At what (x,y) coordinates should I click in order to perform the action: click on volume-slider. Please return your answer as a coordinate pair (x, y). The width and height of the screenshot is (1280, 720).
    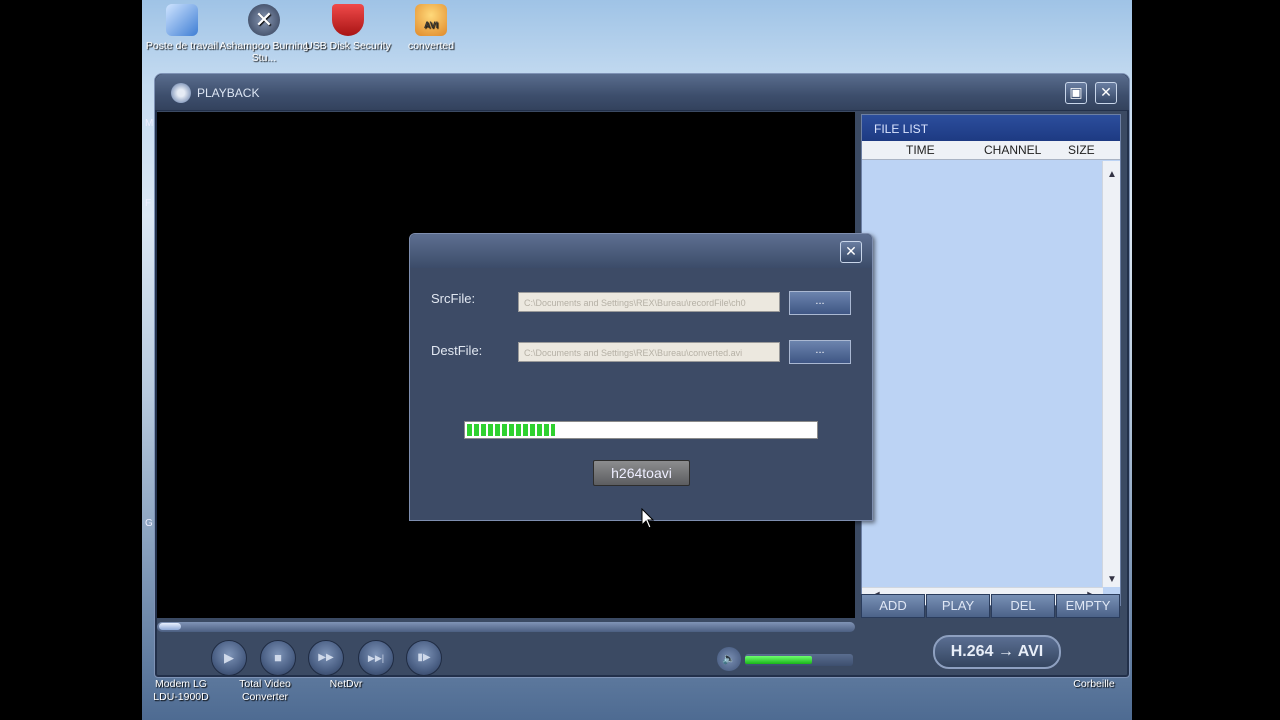
    Looking at the image, I should click on (799, 660).